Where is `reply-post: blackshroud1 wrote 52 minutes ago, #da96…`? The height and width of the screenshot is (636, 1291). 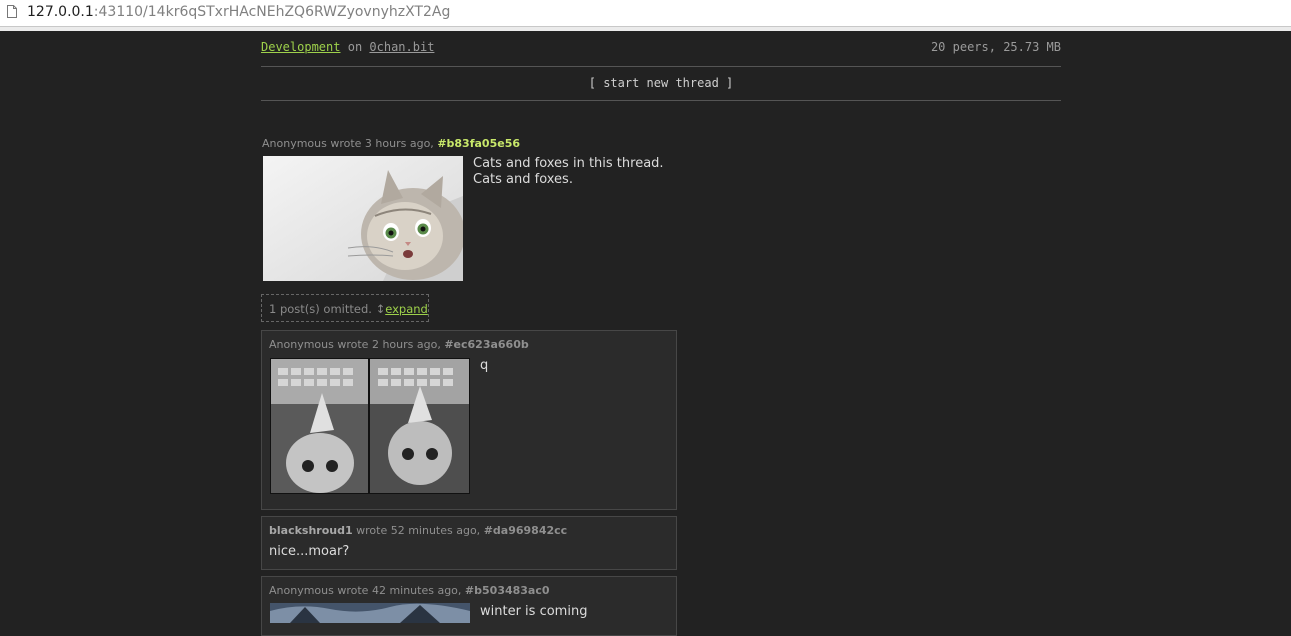 reply-post: blackshroud1 wrote 52 minutes ago, #da96… is located at coordinates (469, 543).